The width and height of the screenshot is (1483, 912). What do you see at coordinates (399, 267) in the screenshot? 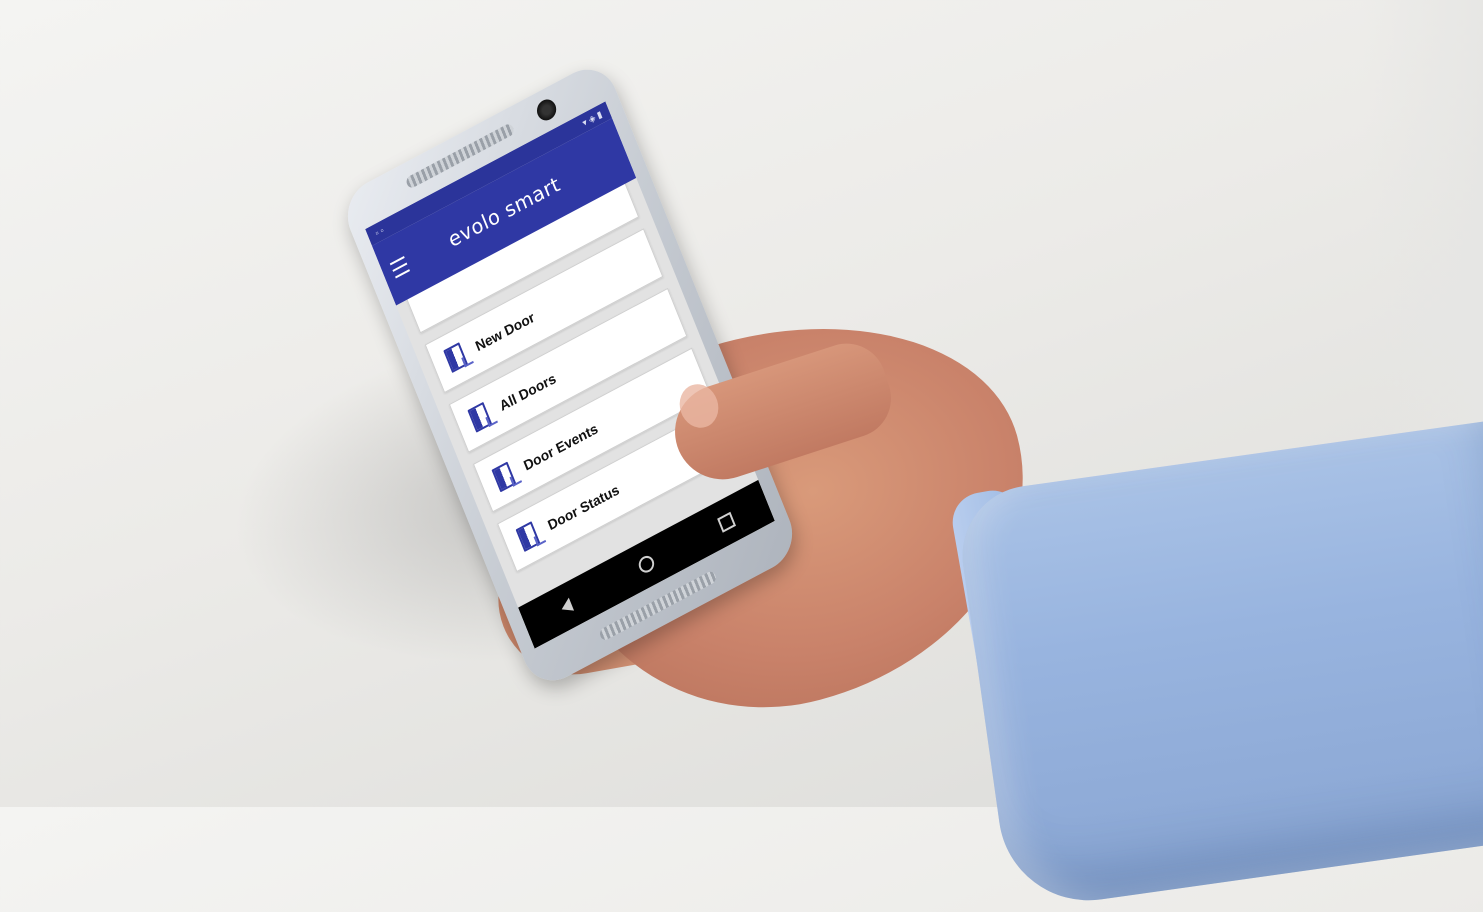
I see `hamburger-menu-icon` at bounding box center [399, 267].